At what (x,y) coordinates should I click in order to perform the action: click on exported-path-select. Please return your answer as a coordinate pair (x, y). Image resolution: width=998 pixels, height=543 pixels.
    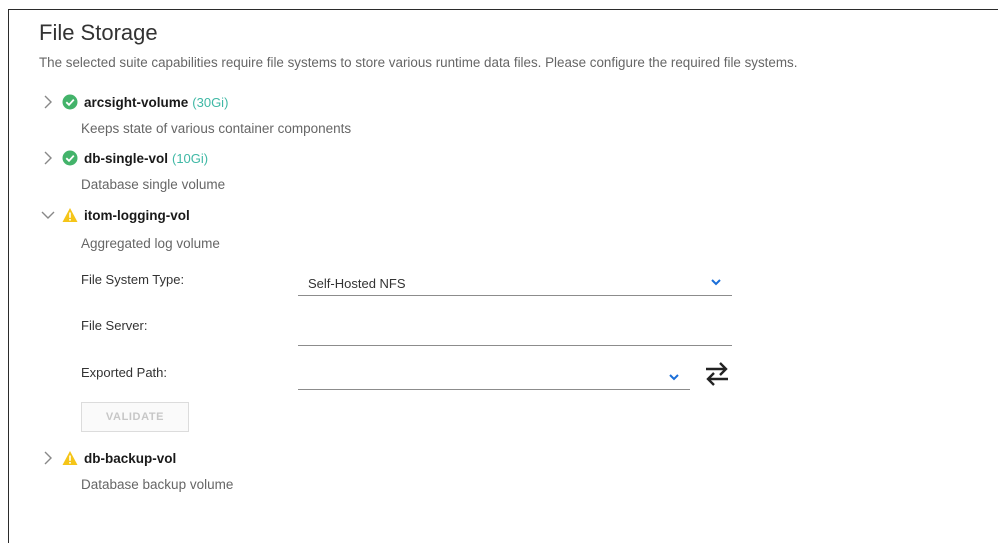
    Looking at the image, I should click on (494, 378).